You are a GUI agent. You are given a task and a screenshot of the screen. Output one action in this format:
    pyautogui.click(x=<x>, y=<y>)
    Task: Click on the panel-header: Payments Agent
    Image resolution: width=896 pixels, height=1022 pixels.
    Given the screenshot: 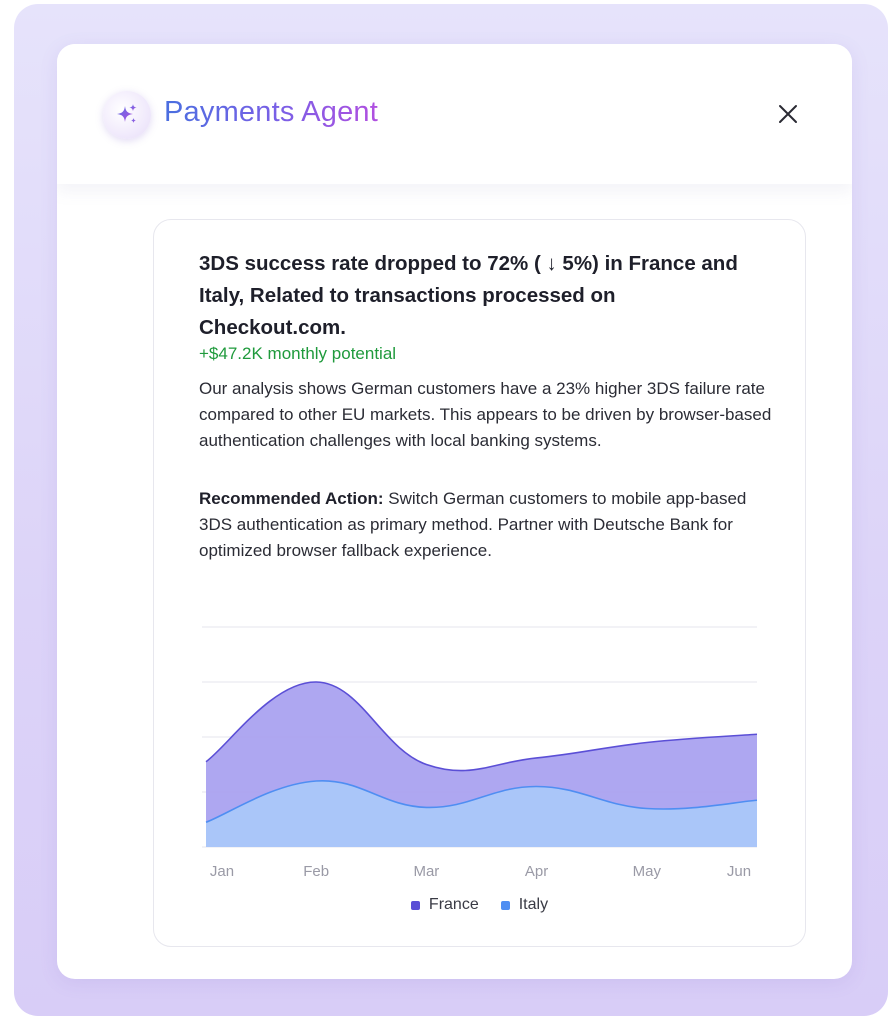 What is the action you would take?
    pyautogui.click(x=454, y=114)
    